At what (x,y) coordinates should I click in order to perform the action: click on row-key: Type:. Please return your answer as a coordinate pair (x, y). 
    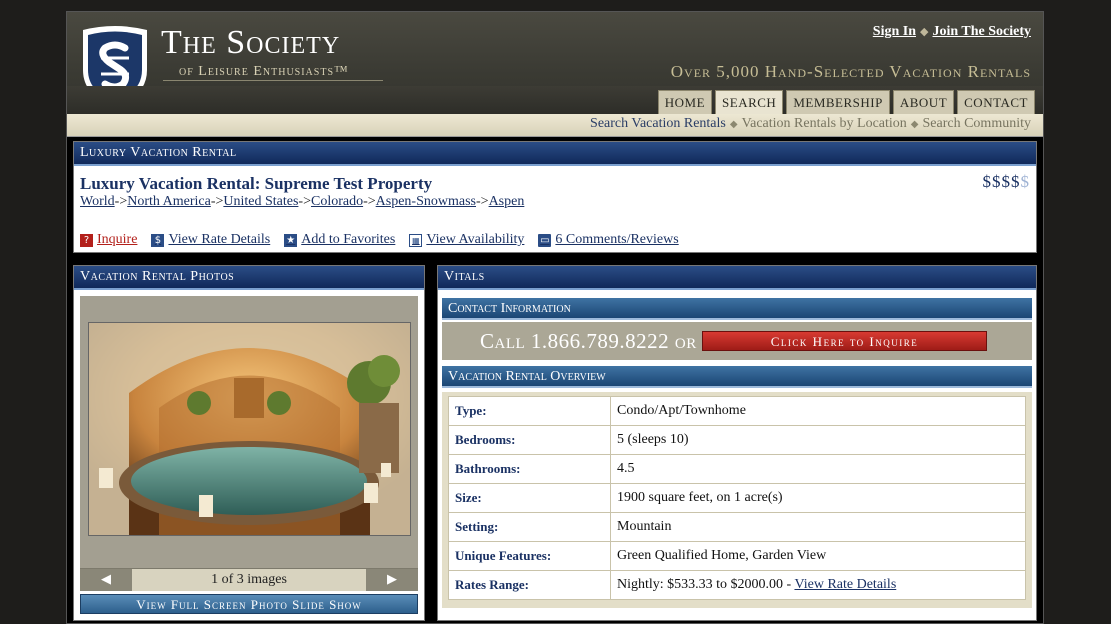
    Looking at the image, I should click on (529, 411).